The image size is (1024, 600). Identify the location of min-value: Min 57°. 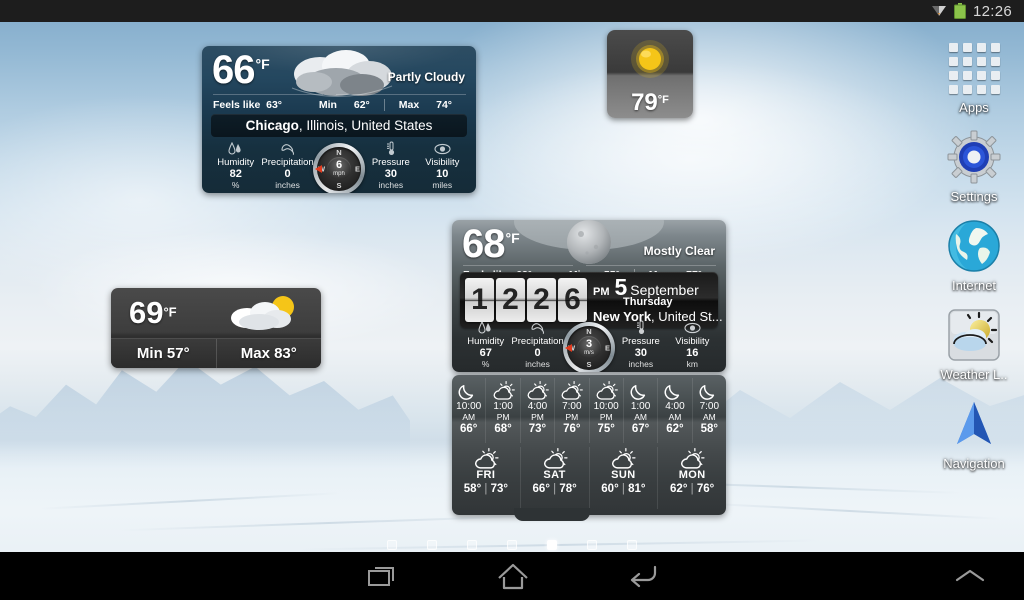
(164, 353).